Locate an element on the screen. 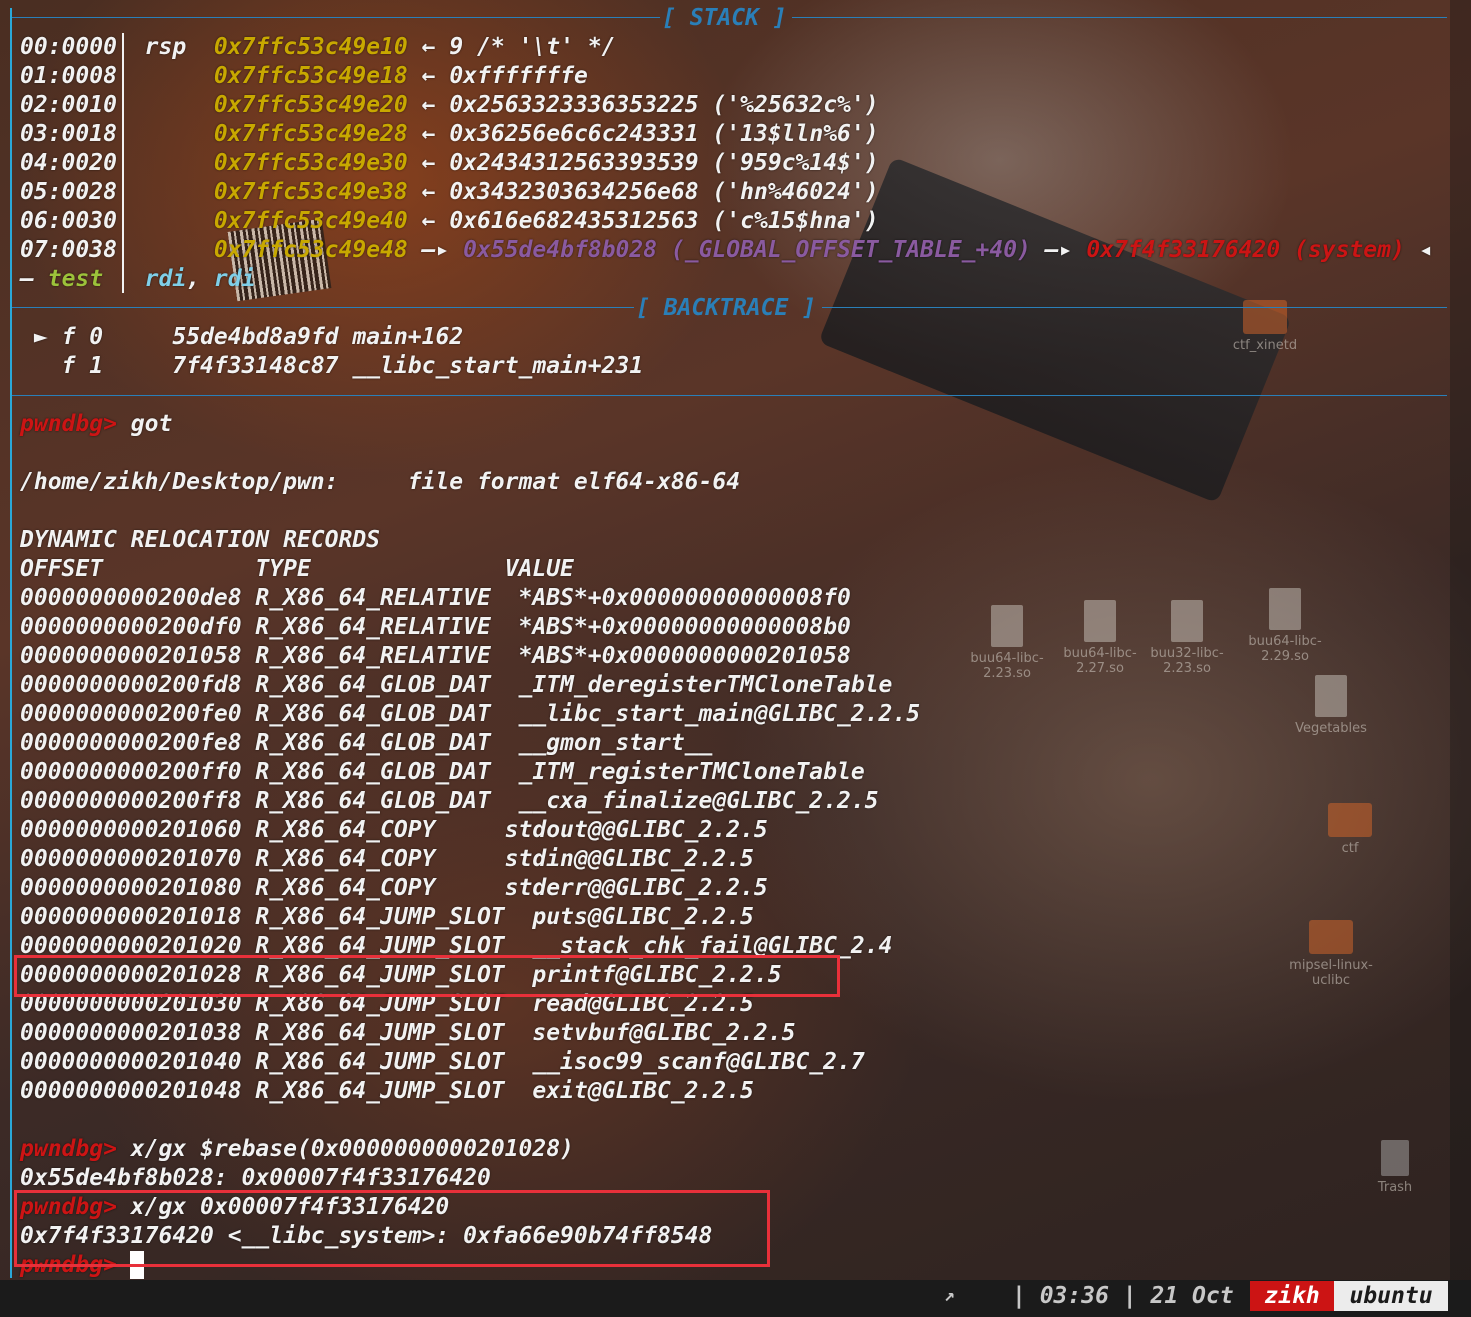 The height and width of the screenshot is (1317, 1471). command-line: pwndbg> x/gx $rebase(0x0000000000201028) is located at coordinates (297, 1149).